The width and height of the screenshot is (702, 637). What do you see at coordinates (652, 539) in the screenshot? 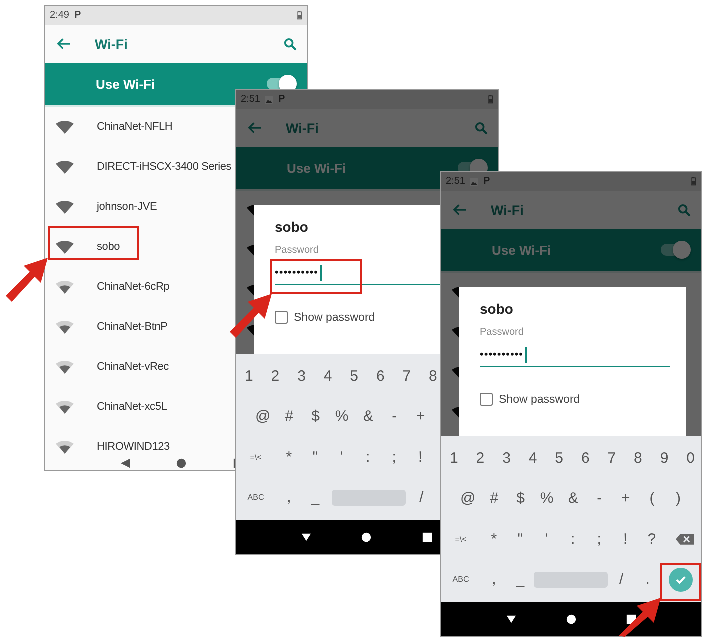
I see `keyboard-key: ?` at bounding box center [652, 539].